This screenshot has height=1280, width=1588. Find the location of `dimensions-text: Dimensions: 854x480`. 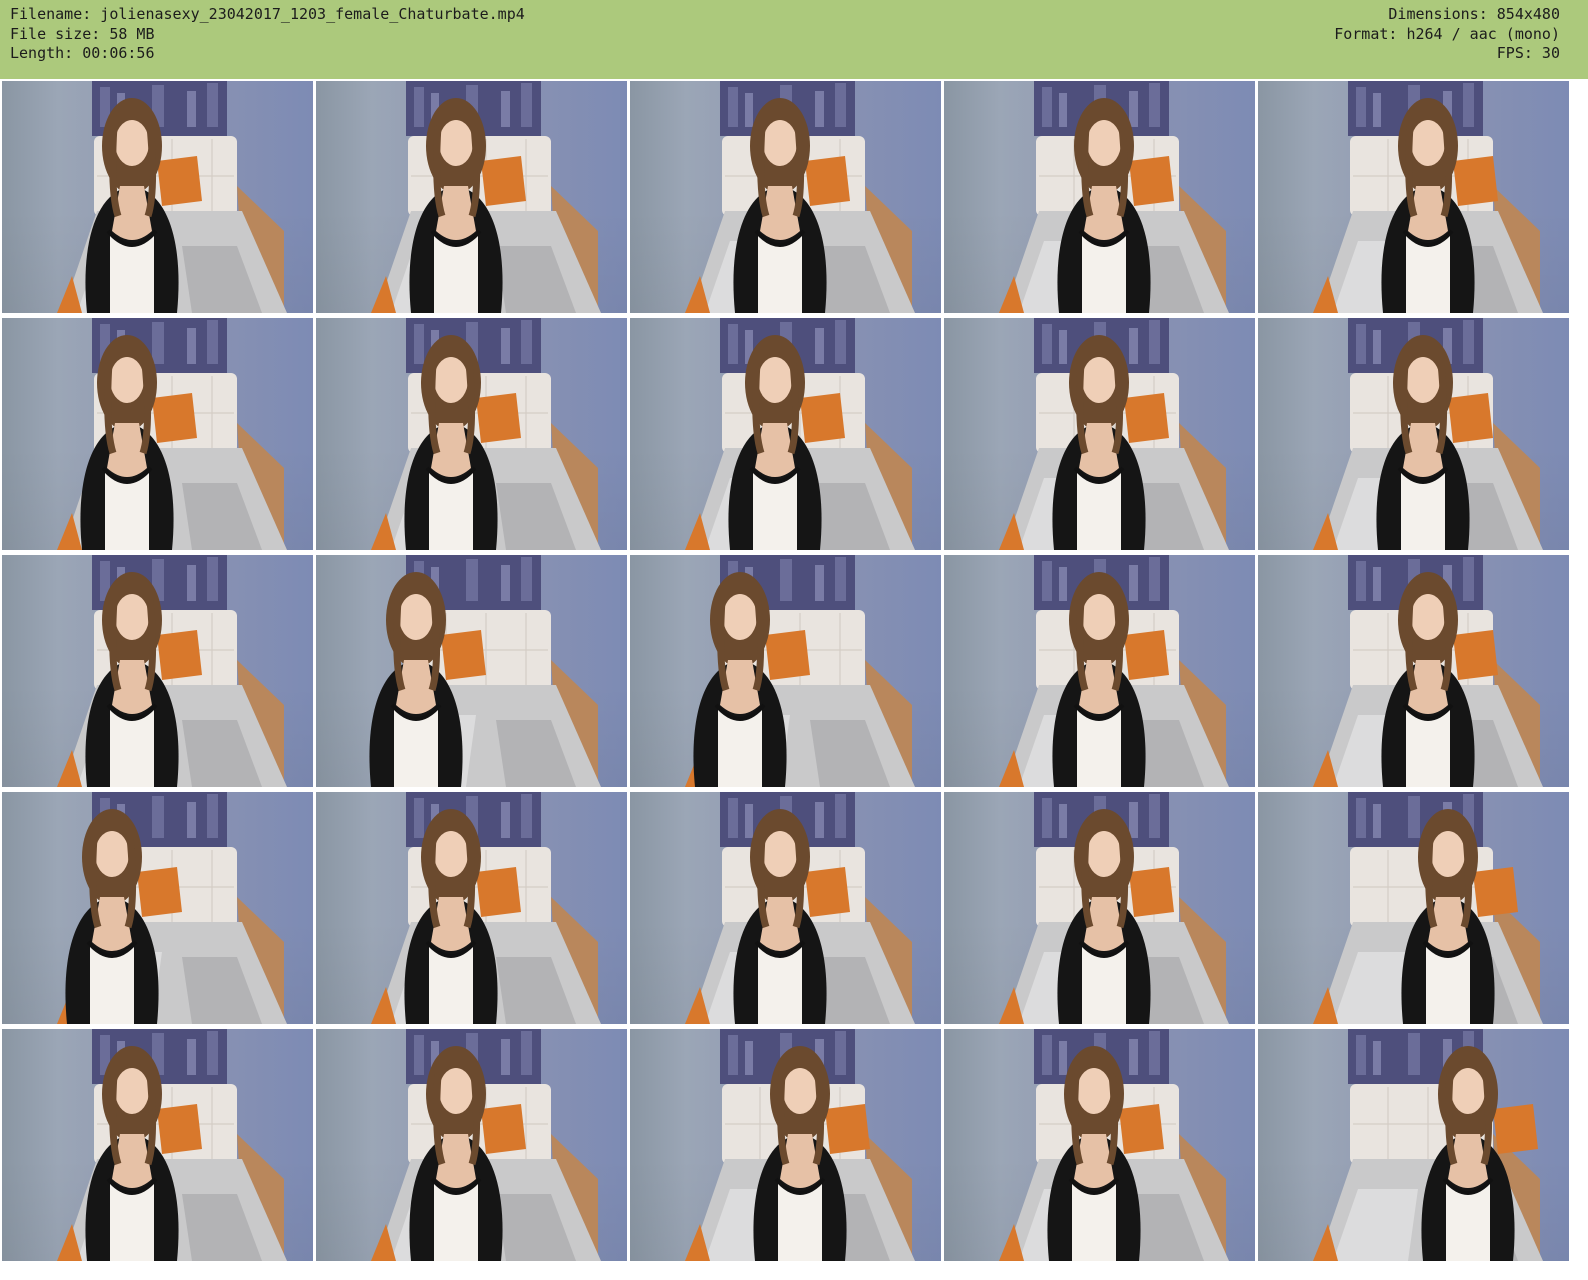

dimensions-text: Dimensions: 854x480 is located at coordinates (1474, 14).